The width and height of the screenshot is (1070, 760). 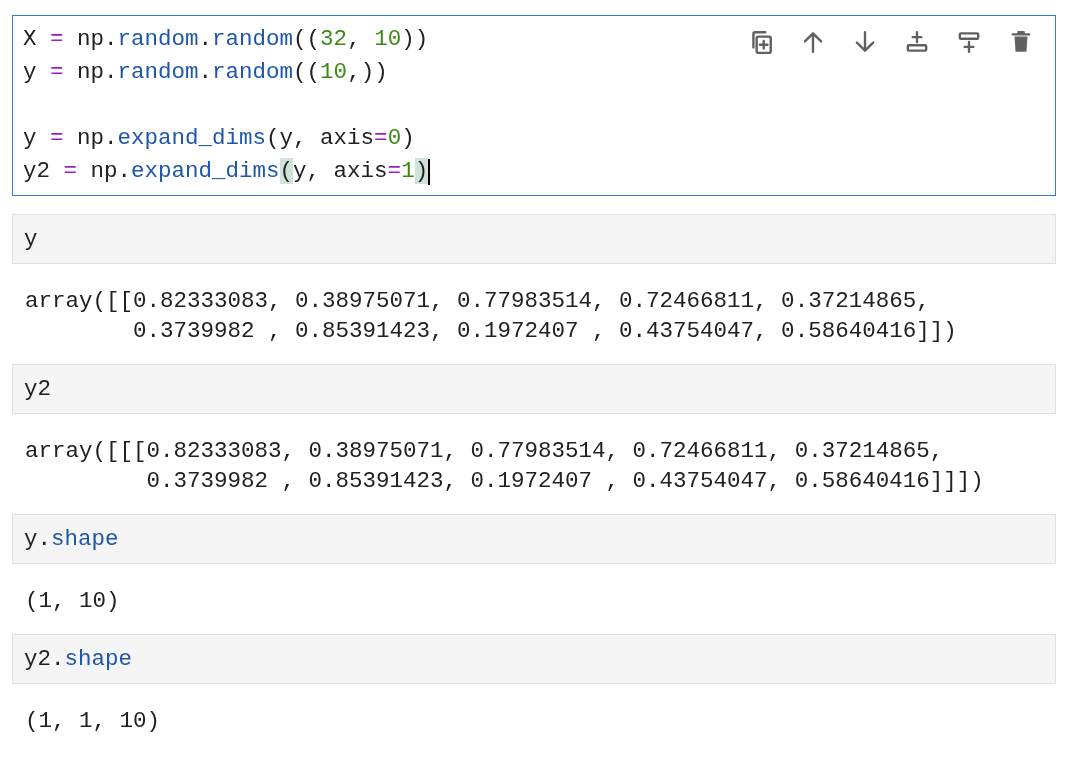 What do you see at coordinates (534, 239) in the screenshot?
I see `input-cell: y` at bounding box center [534, 239].